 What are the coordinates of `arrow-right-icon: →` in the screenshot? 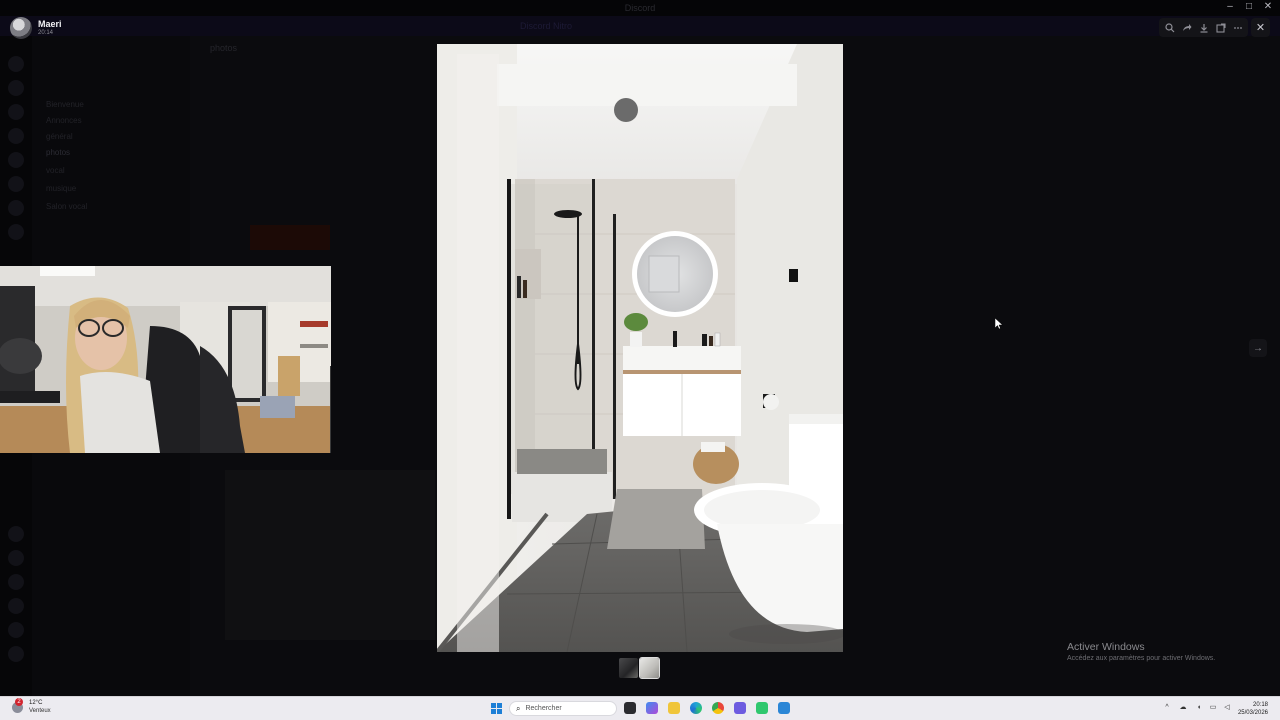 It's located at (1258, 348).